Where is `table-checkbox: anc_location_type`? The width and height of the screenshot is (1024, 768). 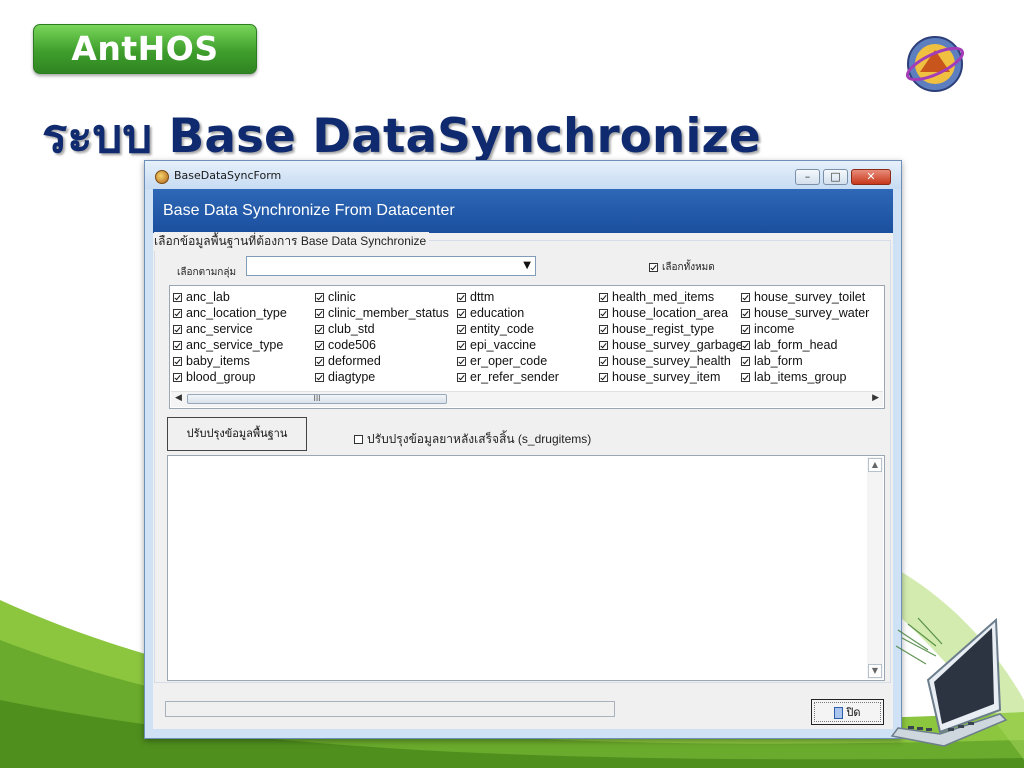
table-checkbox: anc_location_type is located at coordinates (244, 313).